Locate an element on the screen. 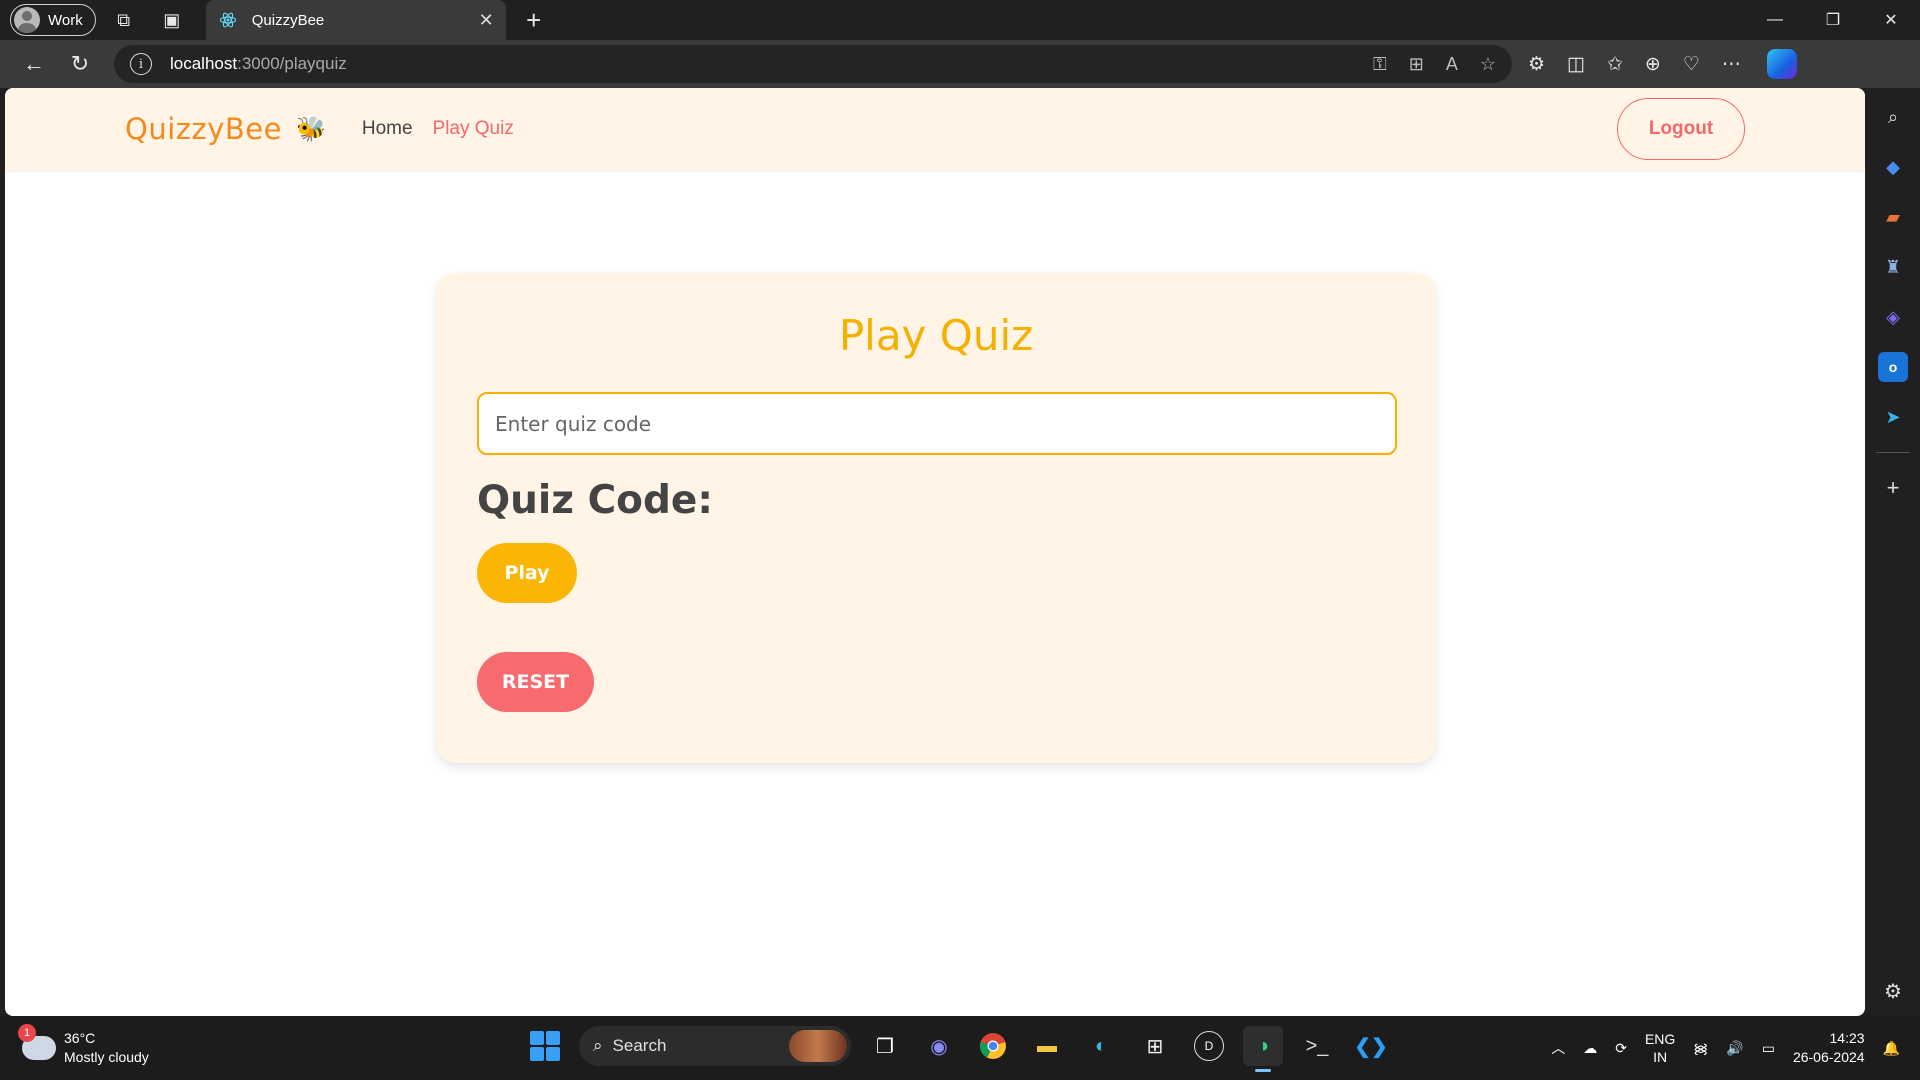  address-bar: i localhost:3000/playquiz ⚿ ⊞ A ☆ is located at coordinates (813, 64).